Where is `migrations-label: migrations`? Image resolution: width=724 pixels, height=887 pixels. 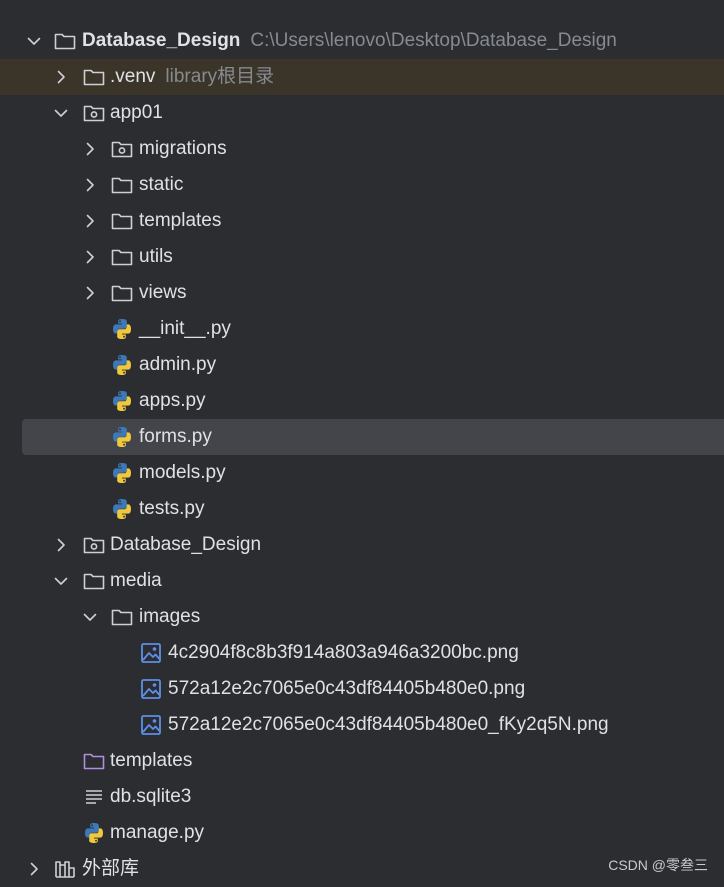 migrations-label: migrations is located at coordinates (183, 148).